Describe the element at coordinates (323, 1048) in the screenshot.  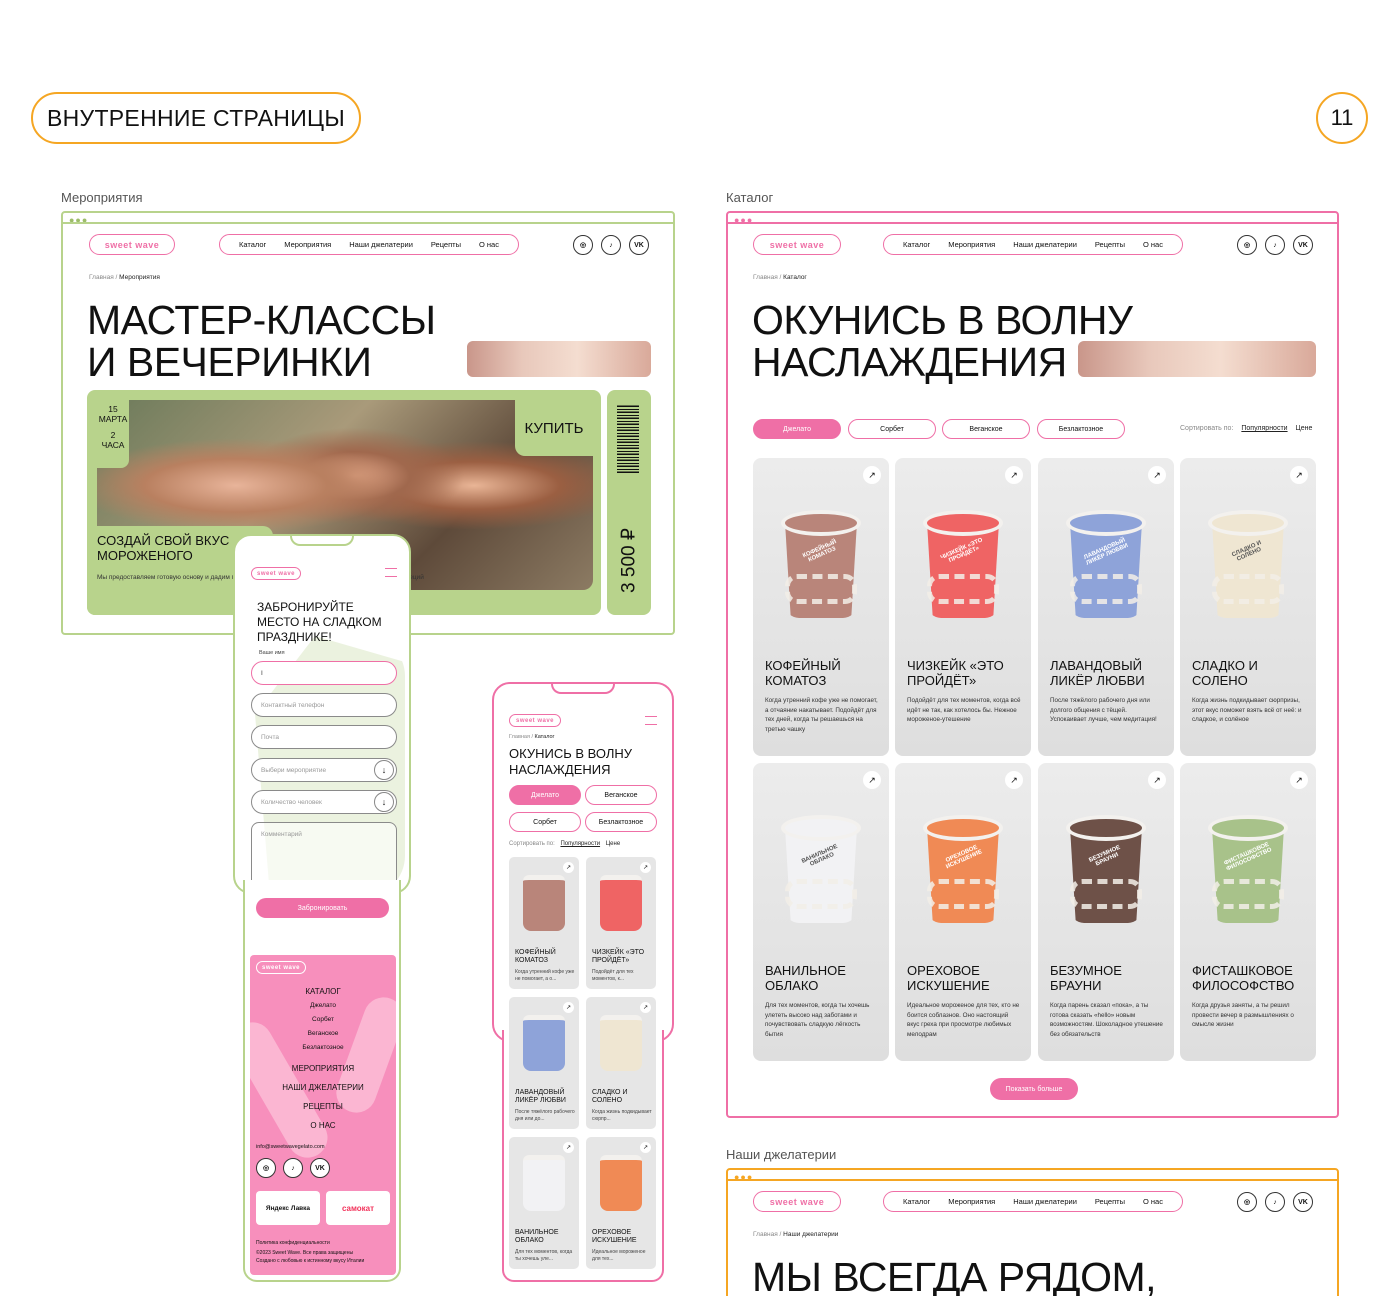
I see `footer-sub-lactose: Безлактозное` at that location.